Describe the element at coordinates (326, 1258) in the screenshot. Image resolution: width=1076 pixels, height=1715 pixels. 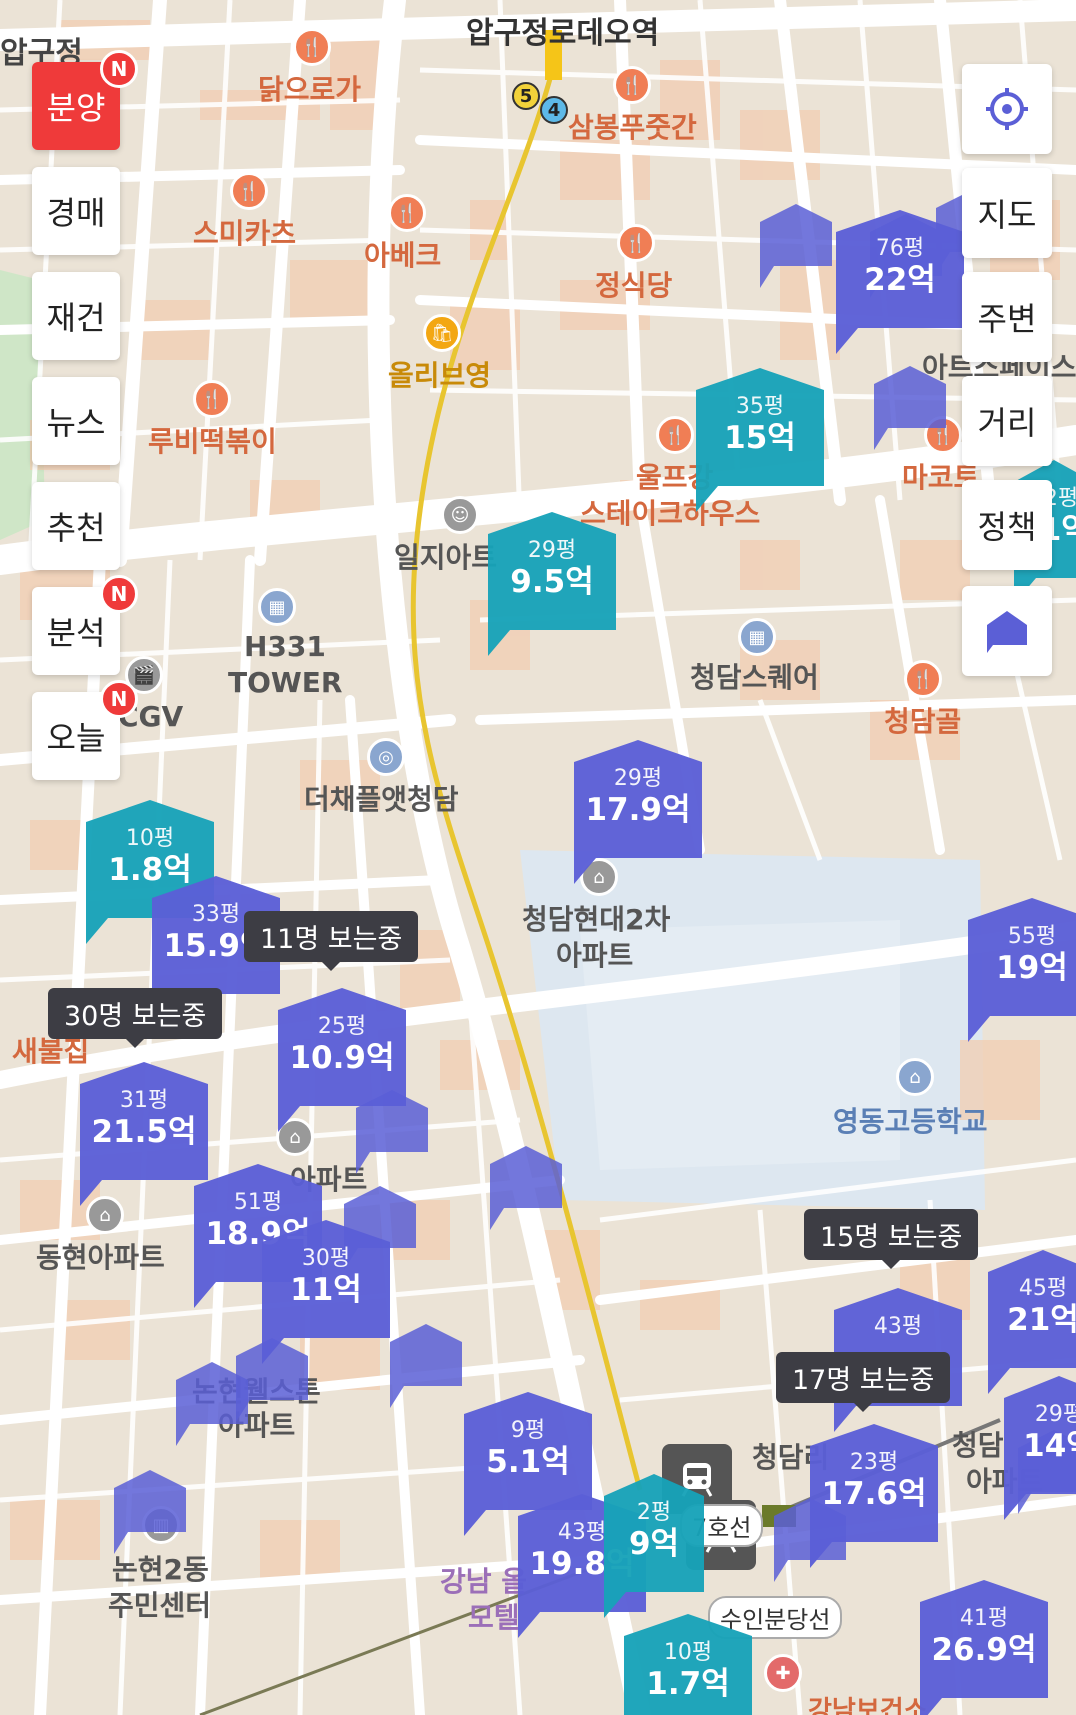
I see `marker-area: 30평` at that location.